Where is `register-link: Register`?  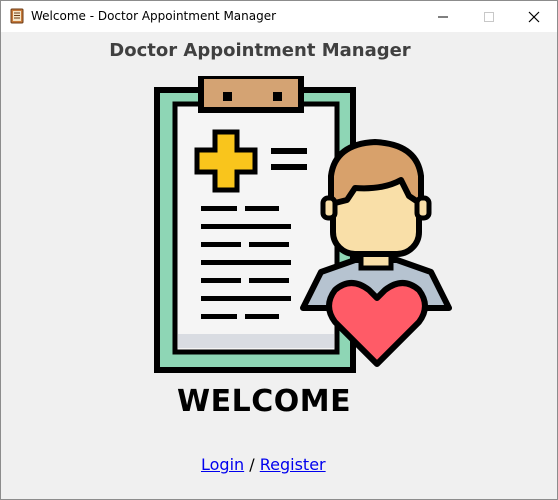
register-link: Register is located at coordinates (293, 464).